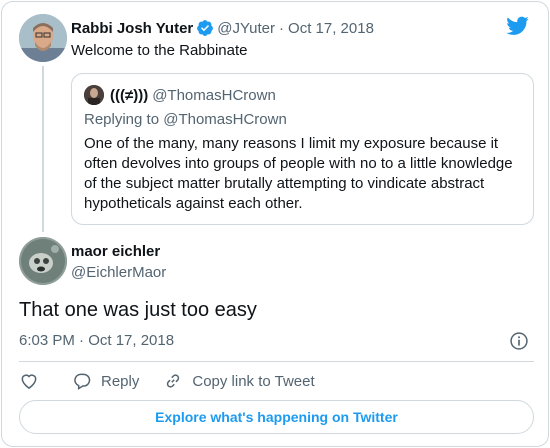 This screenshot has height=448, width=550. What do you see at coordinates (132, 28) in the screenshot?
I see `parent-author-name: Rabbi Josh Yuter` at bounding box center [132, 28].